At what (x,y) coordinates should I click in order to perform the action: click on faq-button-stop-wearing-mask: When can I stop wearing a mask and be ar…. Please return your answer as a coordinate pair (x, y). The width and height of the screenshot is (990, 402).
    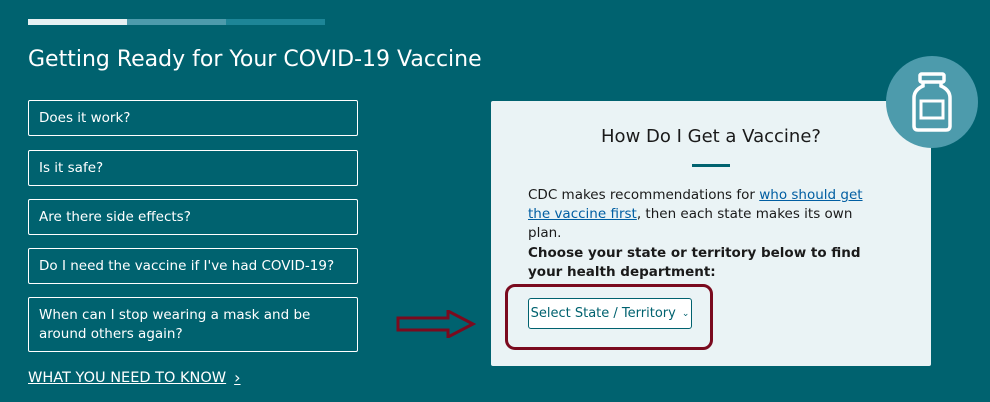
    Looking at the image, I should click on (193, 324).